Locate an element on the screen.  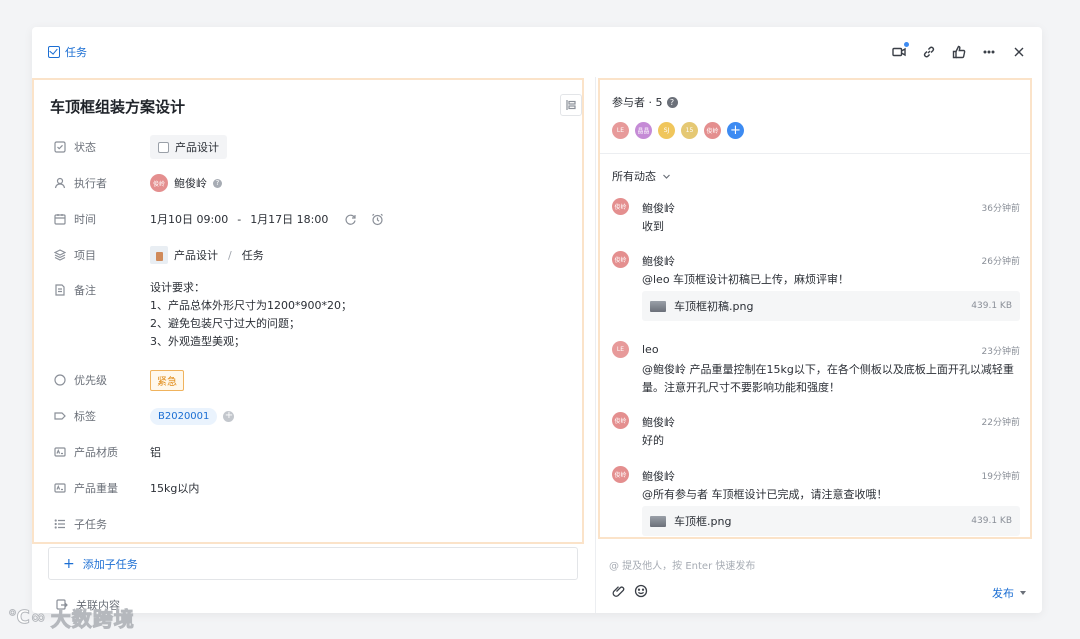
video-icon is located at coordinates (899, 52).